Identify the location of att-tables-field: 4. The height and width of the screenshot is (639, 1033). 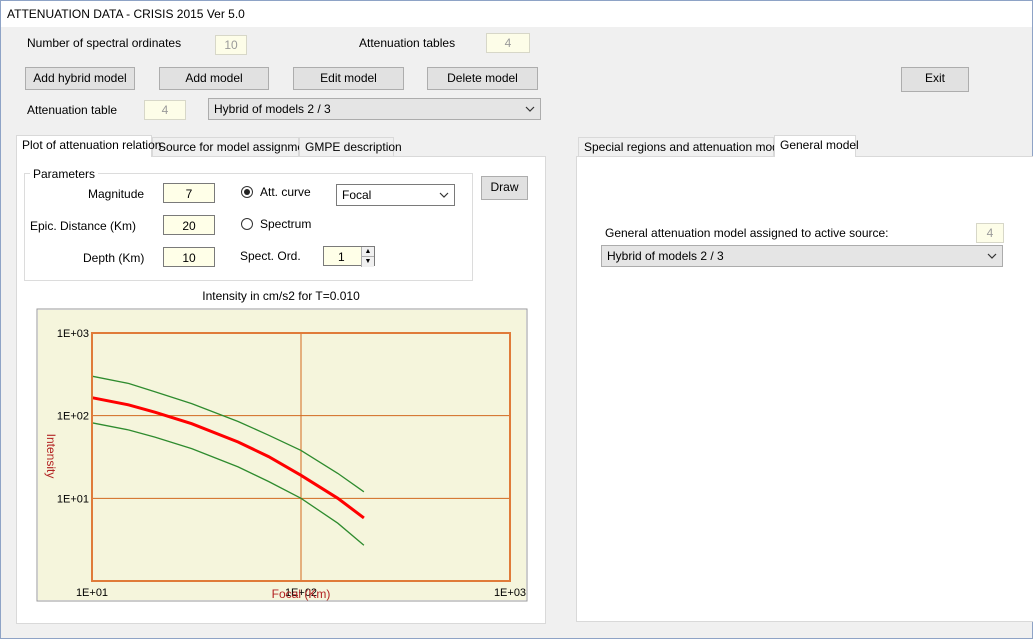
(508, 43).